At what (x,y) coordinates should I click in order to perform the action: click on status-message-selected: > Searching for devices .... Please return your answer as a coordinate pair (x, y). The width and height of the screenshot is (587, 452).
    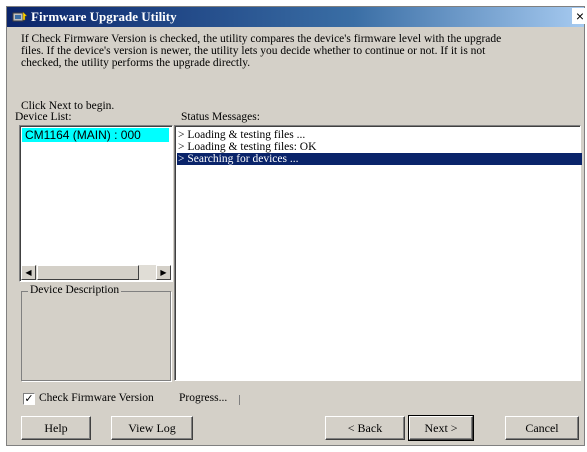
    Looking at the image, I should click on (379, 159).